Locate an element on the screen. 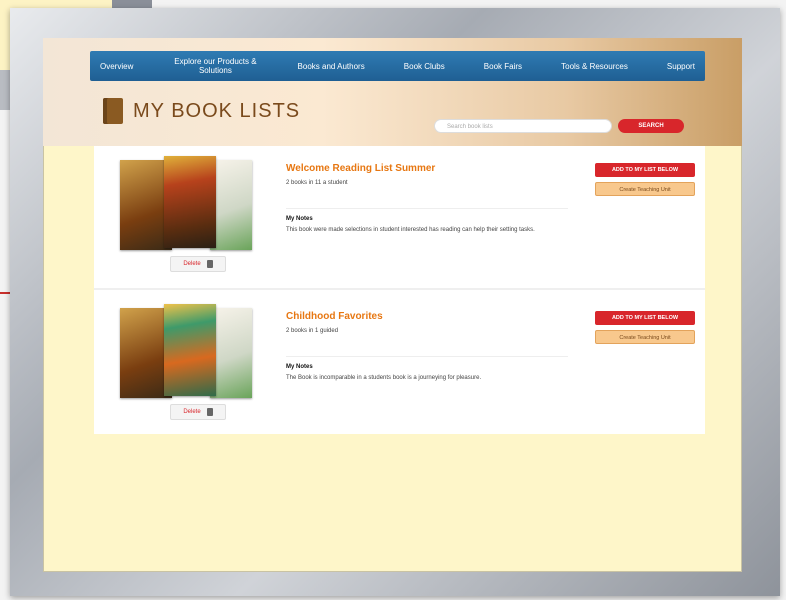  search-input: Search book lists is located at coordinates (523, 126).